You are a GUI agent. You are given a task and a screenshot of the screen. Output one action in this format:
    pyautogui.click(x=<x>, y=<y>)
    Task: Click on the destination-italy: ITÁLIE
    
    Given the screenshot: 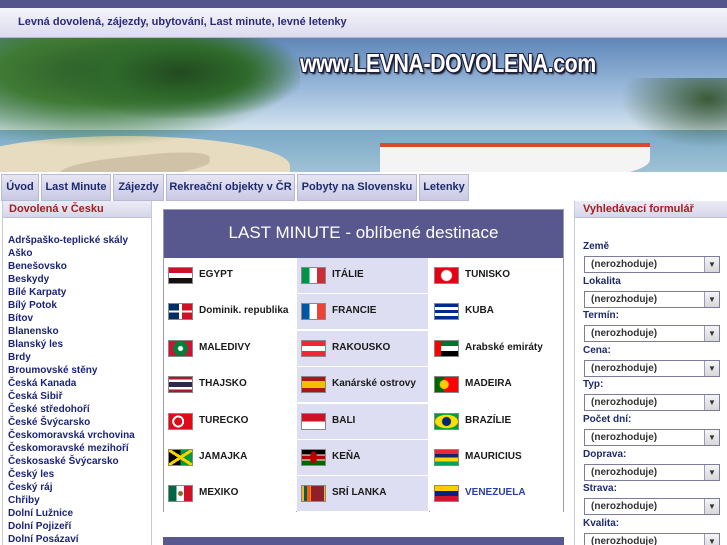 What is the action you would take?
    pyautogui.click(x=363, y=276)
    